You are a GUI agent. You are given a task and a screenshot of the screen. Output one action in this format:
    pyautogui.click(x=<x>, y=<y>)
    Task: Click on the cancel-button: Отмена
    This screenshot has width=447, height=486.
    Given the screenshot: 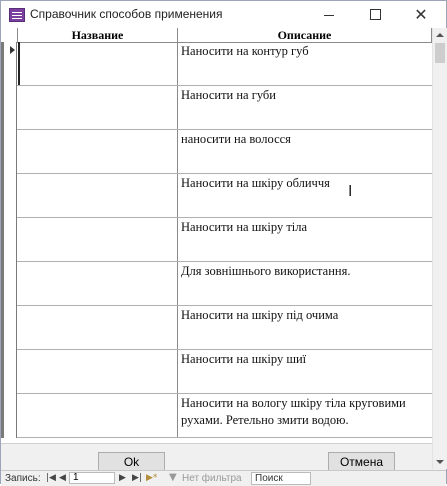 What is the action you would take?
    pyautogui.click(x=361, y=462)
    